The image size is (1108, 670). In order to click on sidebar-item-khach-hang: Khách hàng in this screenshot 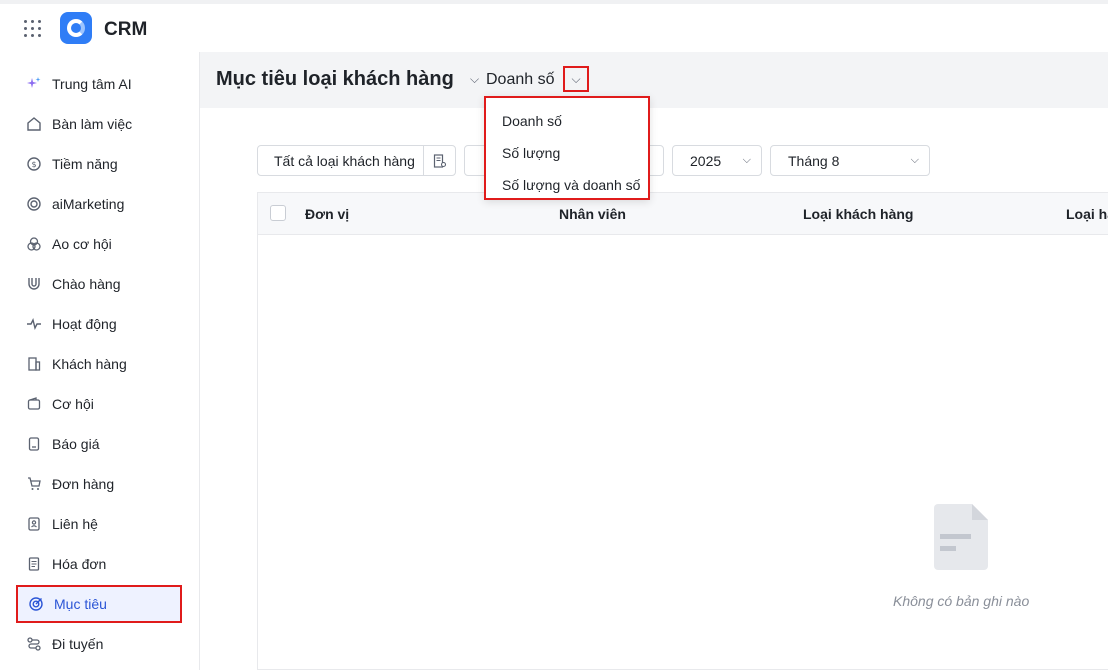, I will do `click(99, 364)`.